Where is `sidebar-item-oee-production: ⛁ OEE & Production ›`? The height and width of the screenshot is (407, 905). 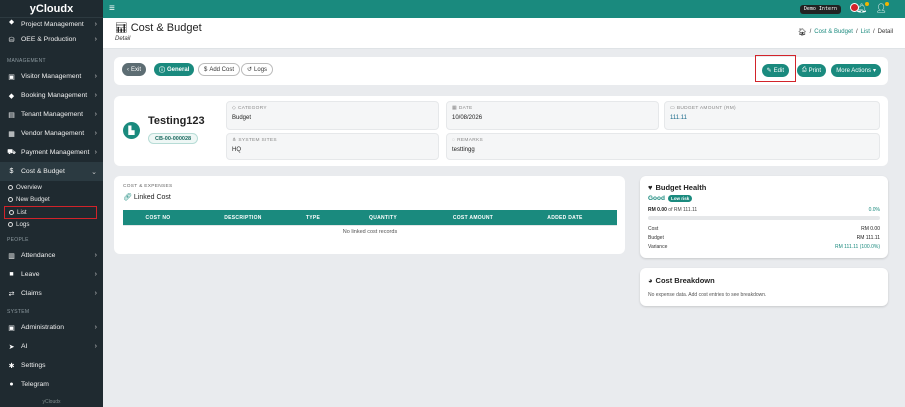 sidebar-item-oee-production: ⛁ OEE & Production › is located at coordinates (51, 39).